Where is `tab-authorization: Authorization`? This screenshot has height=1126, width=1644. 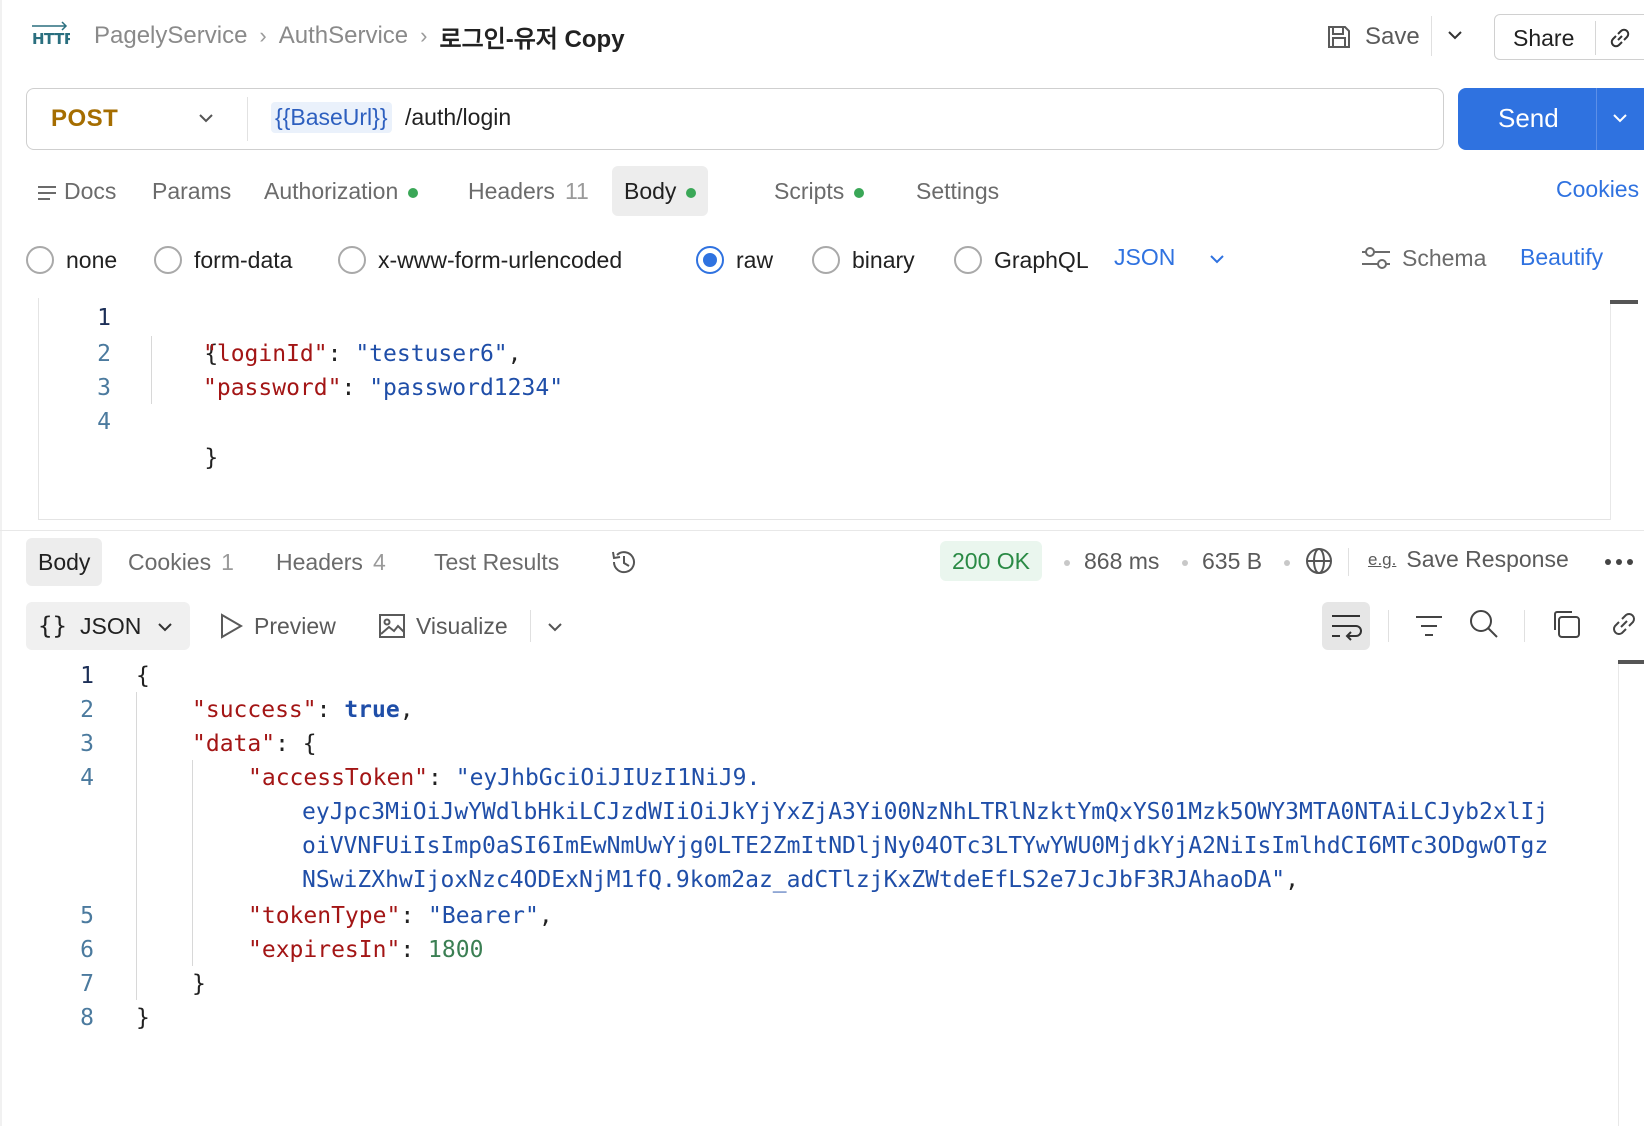 tab-authorization: Authorization is located at coordinates (341, 191).